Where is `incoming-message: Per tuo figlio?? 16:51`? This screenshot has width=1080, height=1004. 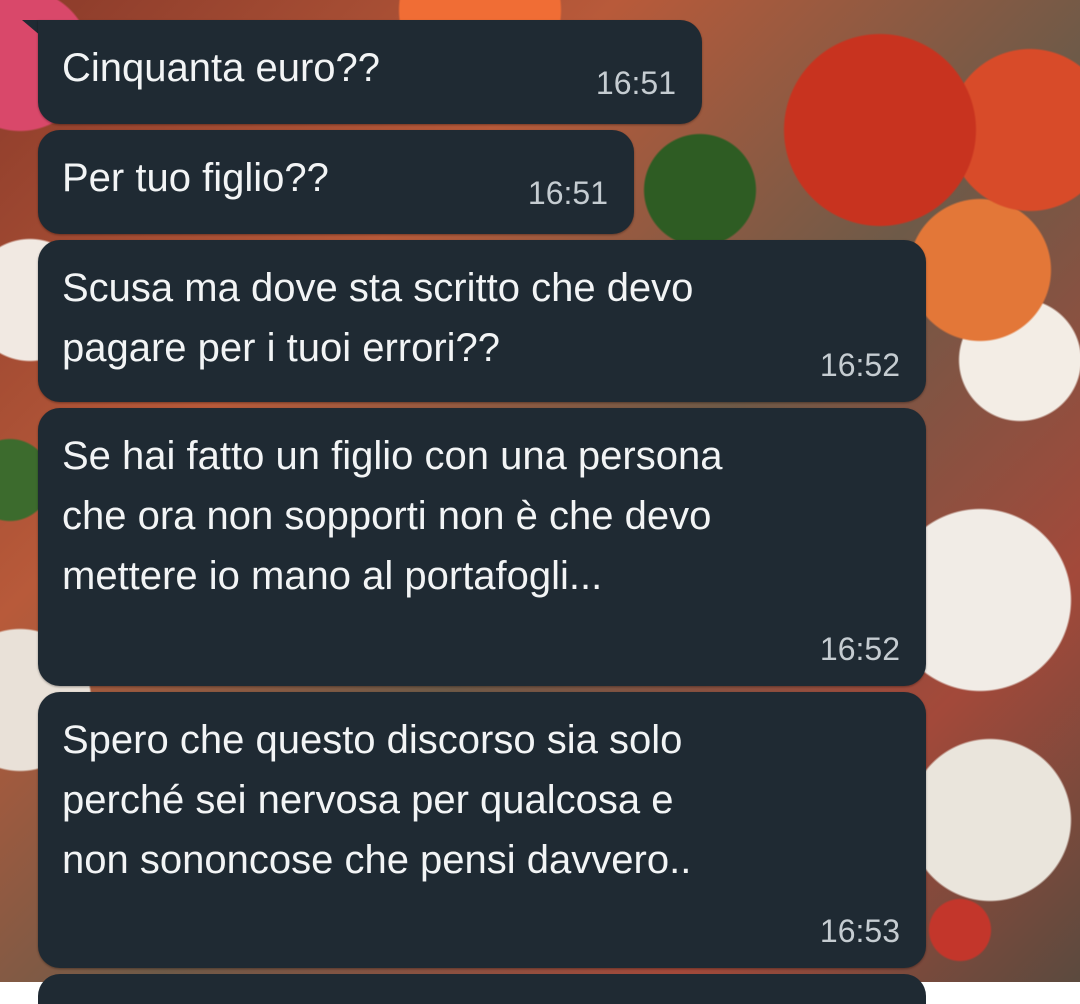
incoming-message: Per tuo figlio?? 16:51 is located at coordinates (336, 182).